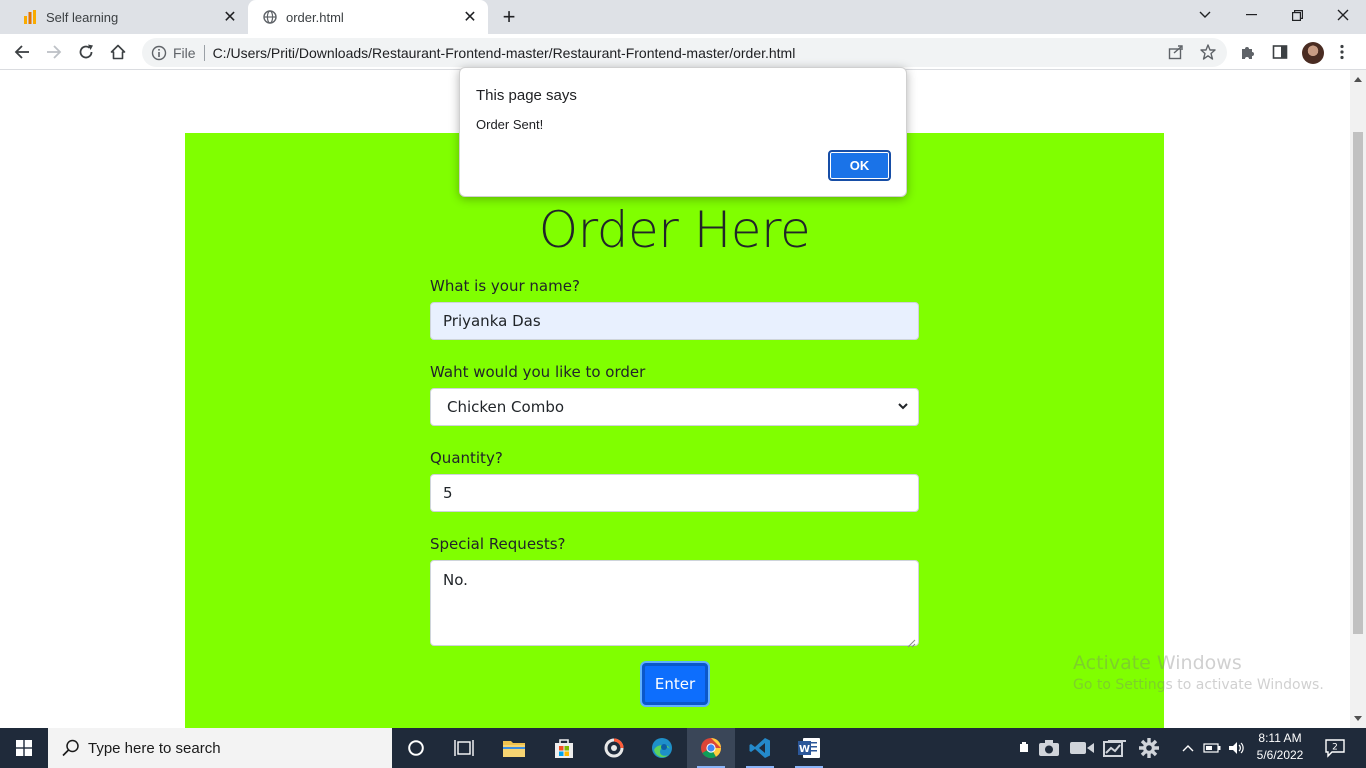 The height and width of the screenshot is (768, 1366). I want to click on activate-windows-subtitle: Go to Settings to activate Windows., so click(1198, 685).